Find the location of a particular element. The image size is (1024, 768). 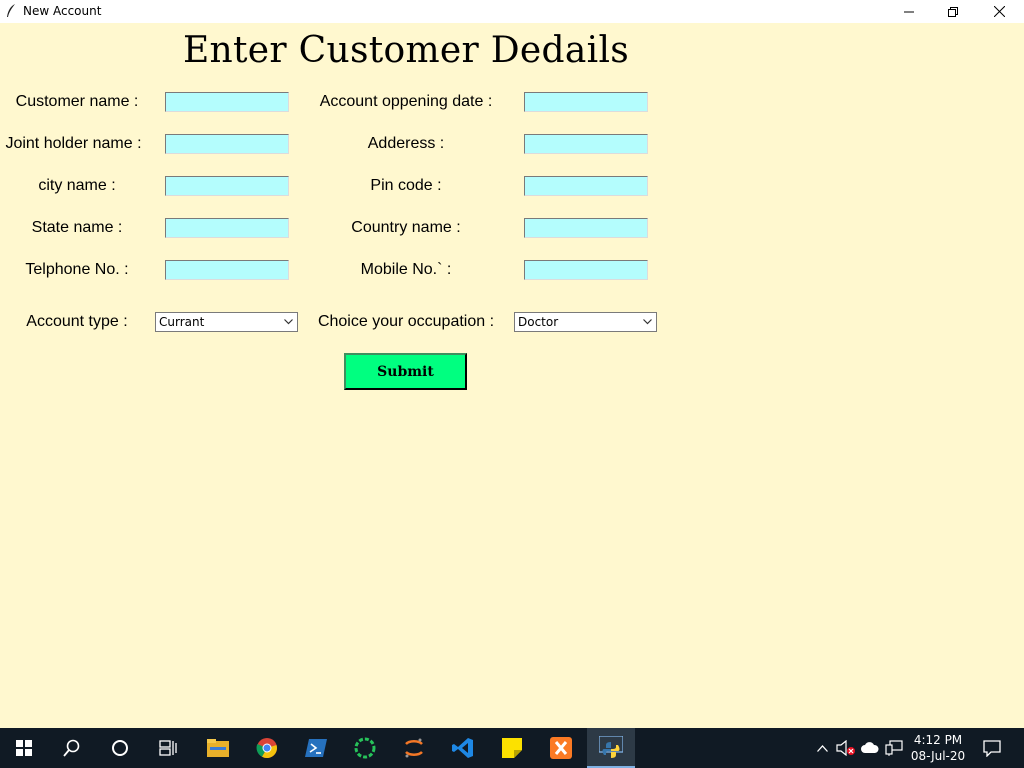

network-button is located at coordinates (894, 748).